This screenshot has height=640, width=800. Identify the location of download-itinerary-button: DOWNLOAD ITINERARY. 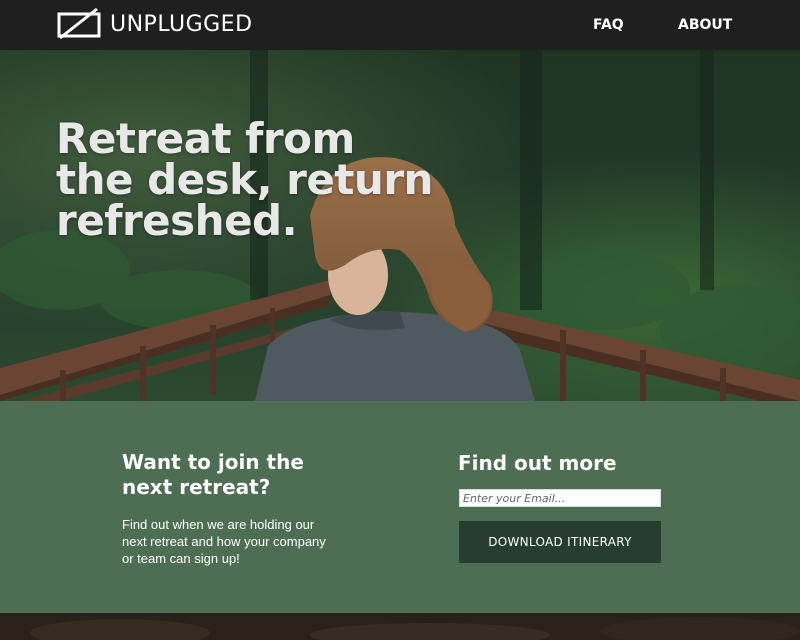
(560, 542).